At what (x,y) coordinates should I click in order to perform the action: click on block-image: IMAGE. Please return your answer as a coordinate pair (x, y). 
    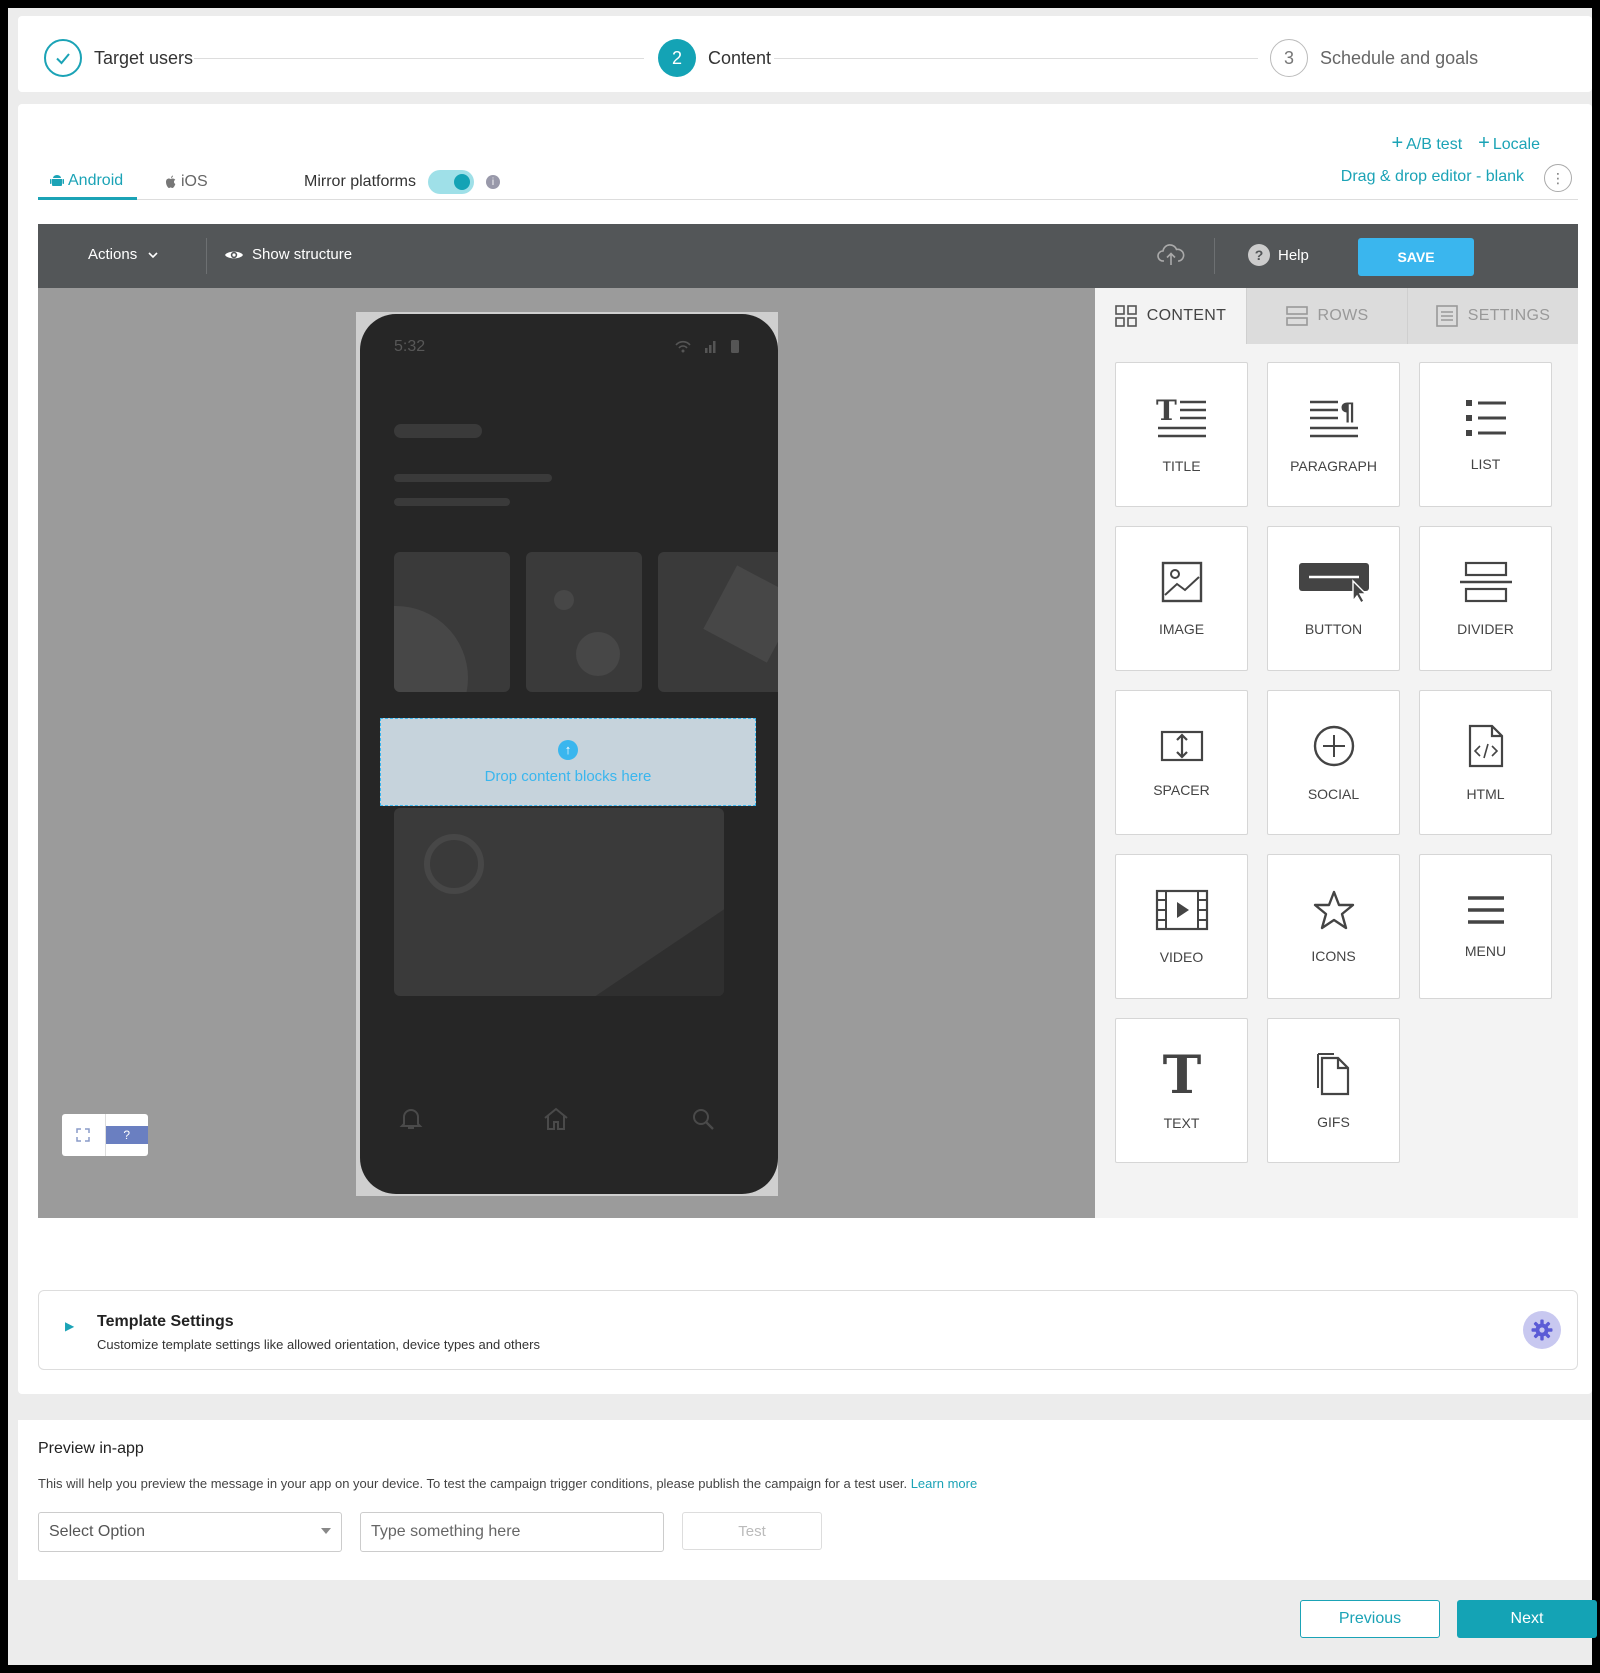
    Looking at the image, I should click on (1181, 598).